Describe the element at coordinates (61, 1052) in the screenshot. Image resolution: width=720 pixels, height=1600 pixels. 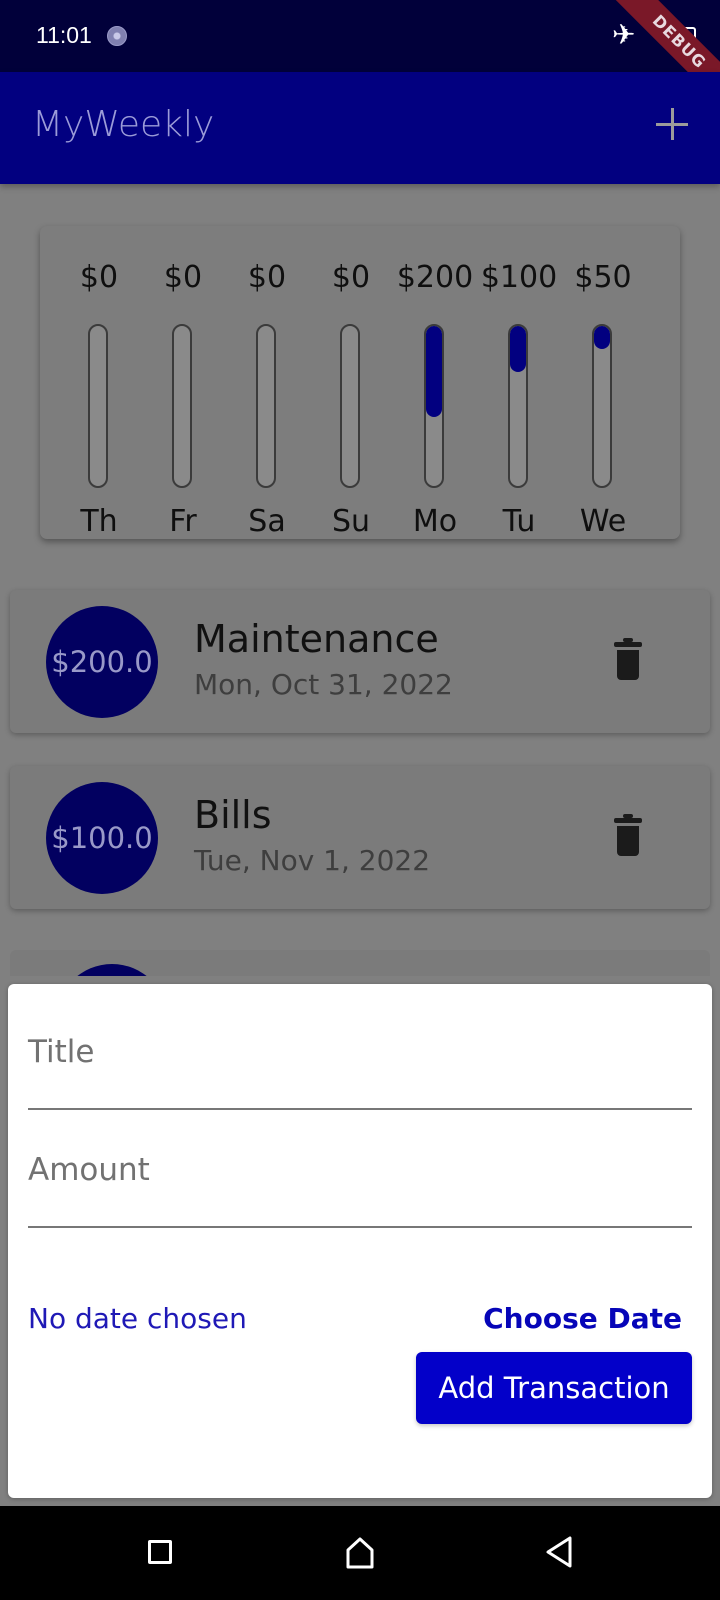
I see `title-field-label: Title` at that location.